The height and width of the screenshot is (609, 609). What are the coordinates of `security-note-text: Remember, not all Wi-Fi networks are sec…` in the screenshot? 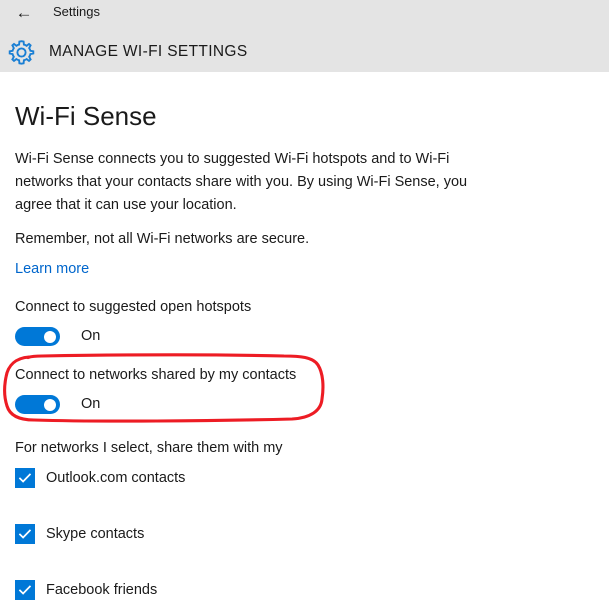 It's located at (162, 239).